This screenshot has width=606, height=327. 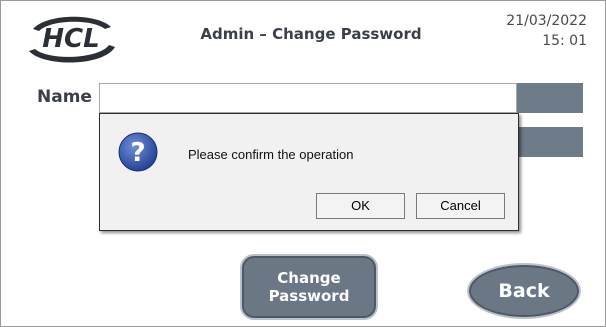 I want to click on back-button: Back, so click(x=524, y=291).